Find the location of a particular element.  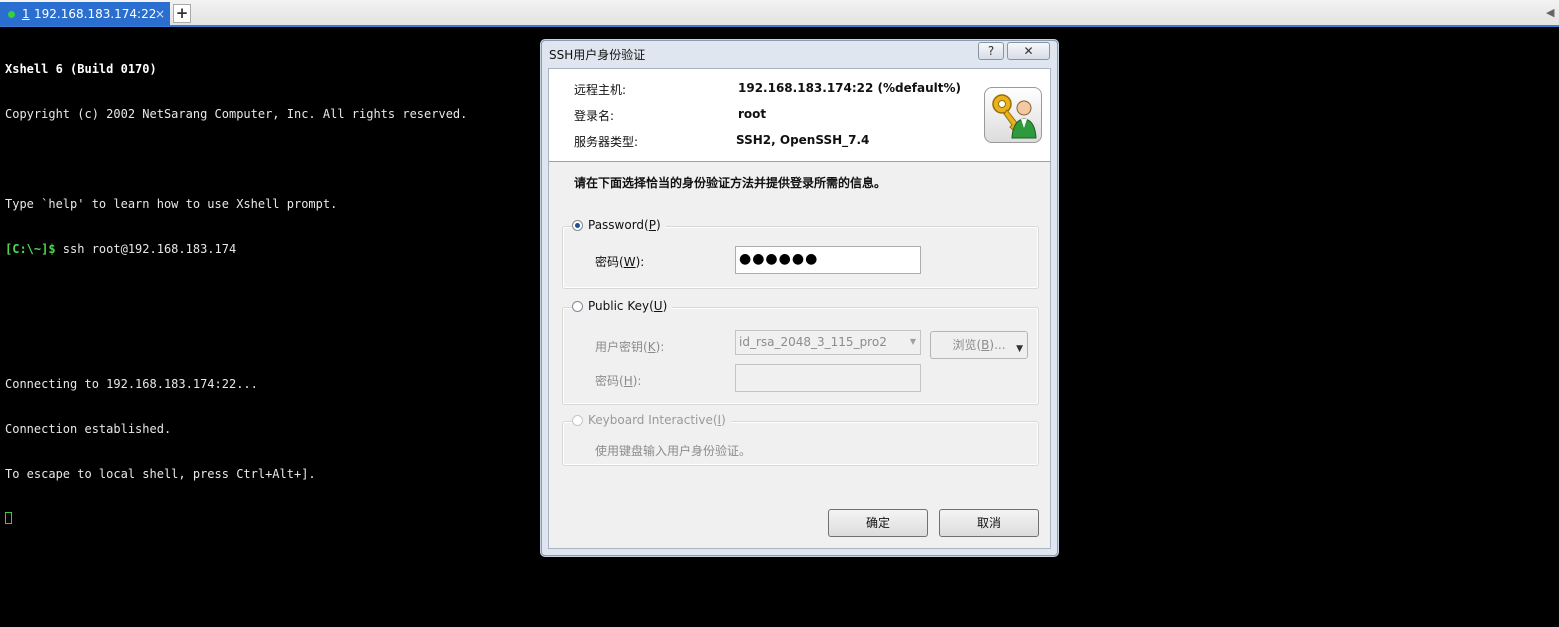

dropdown-arrow-icon: ▼ is located at coordinates (1019, 349).